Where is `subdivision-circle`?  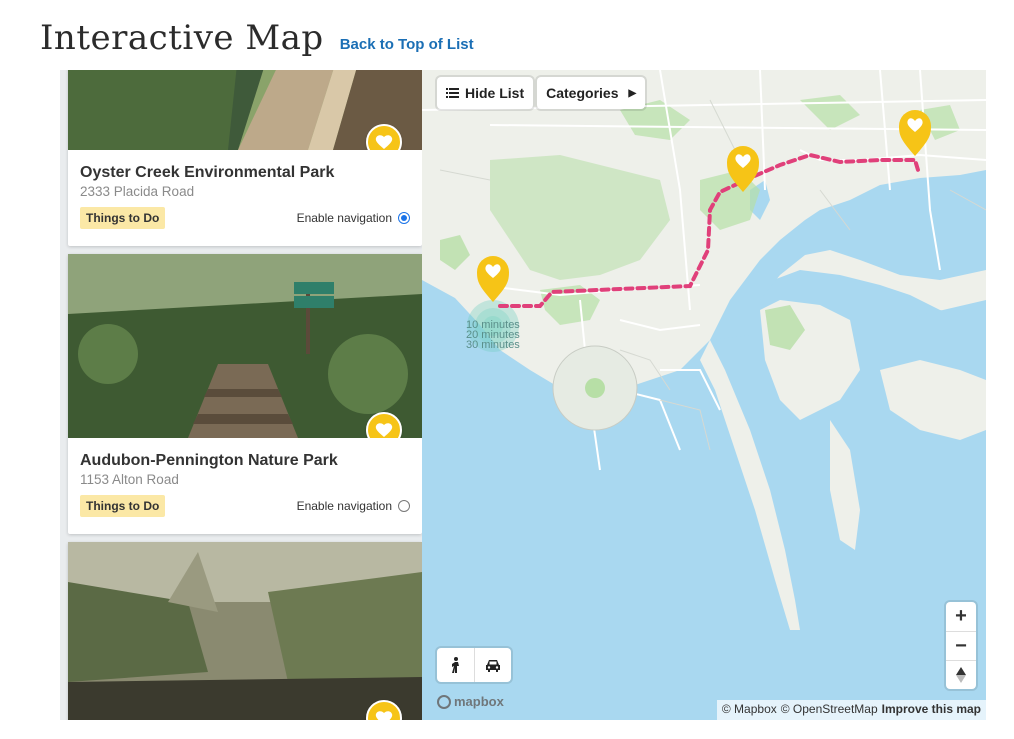
subdivision-circle is located at coordinates (595, 388).